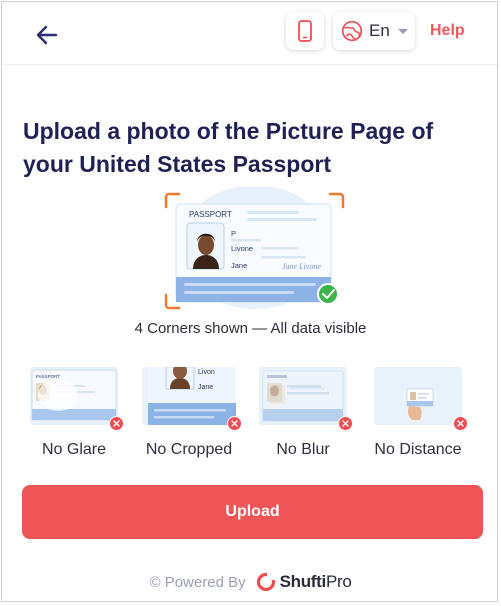 The height and width of the screenshot is (606, 501). What do you see at coordinates (303, 449) in the screenshot?
I see `tip-label: No Blur` at bounding box center [303, 449].